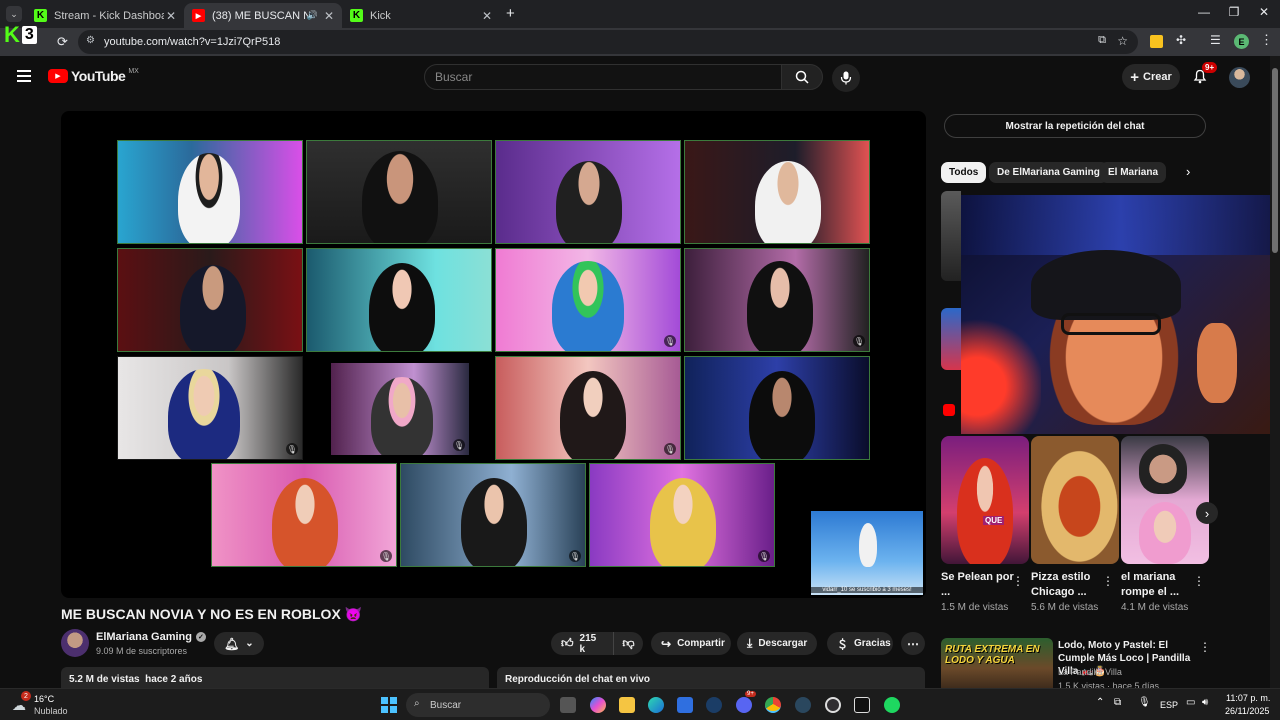 This screenshot has height=720, width=1280. What do you see at coordinates (603, 77) in the screenshot?
I see `search-input: Buscar` at bounding box center [603, 77].